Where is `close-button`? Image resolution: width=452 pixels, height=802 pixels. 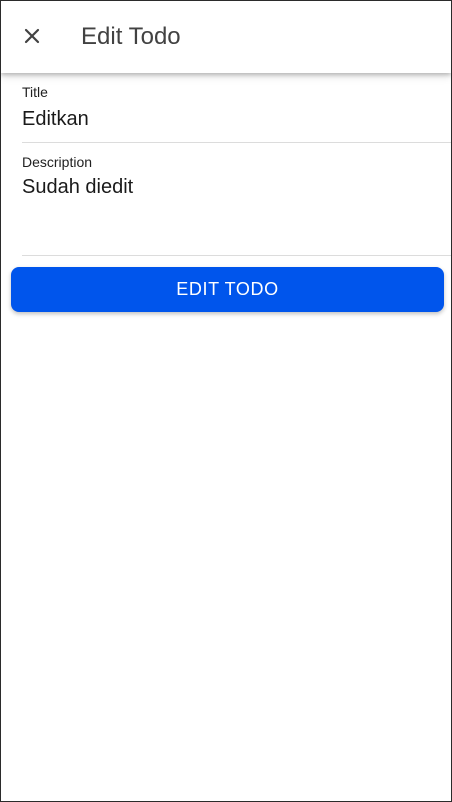 close-button is located at coordinates (32, 36).